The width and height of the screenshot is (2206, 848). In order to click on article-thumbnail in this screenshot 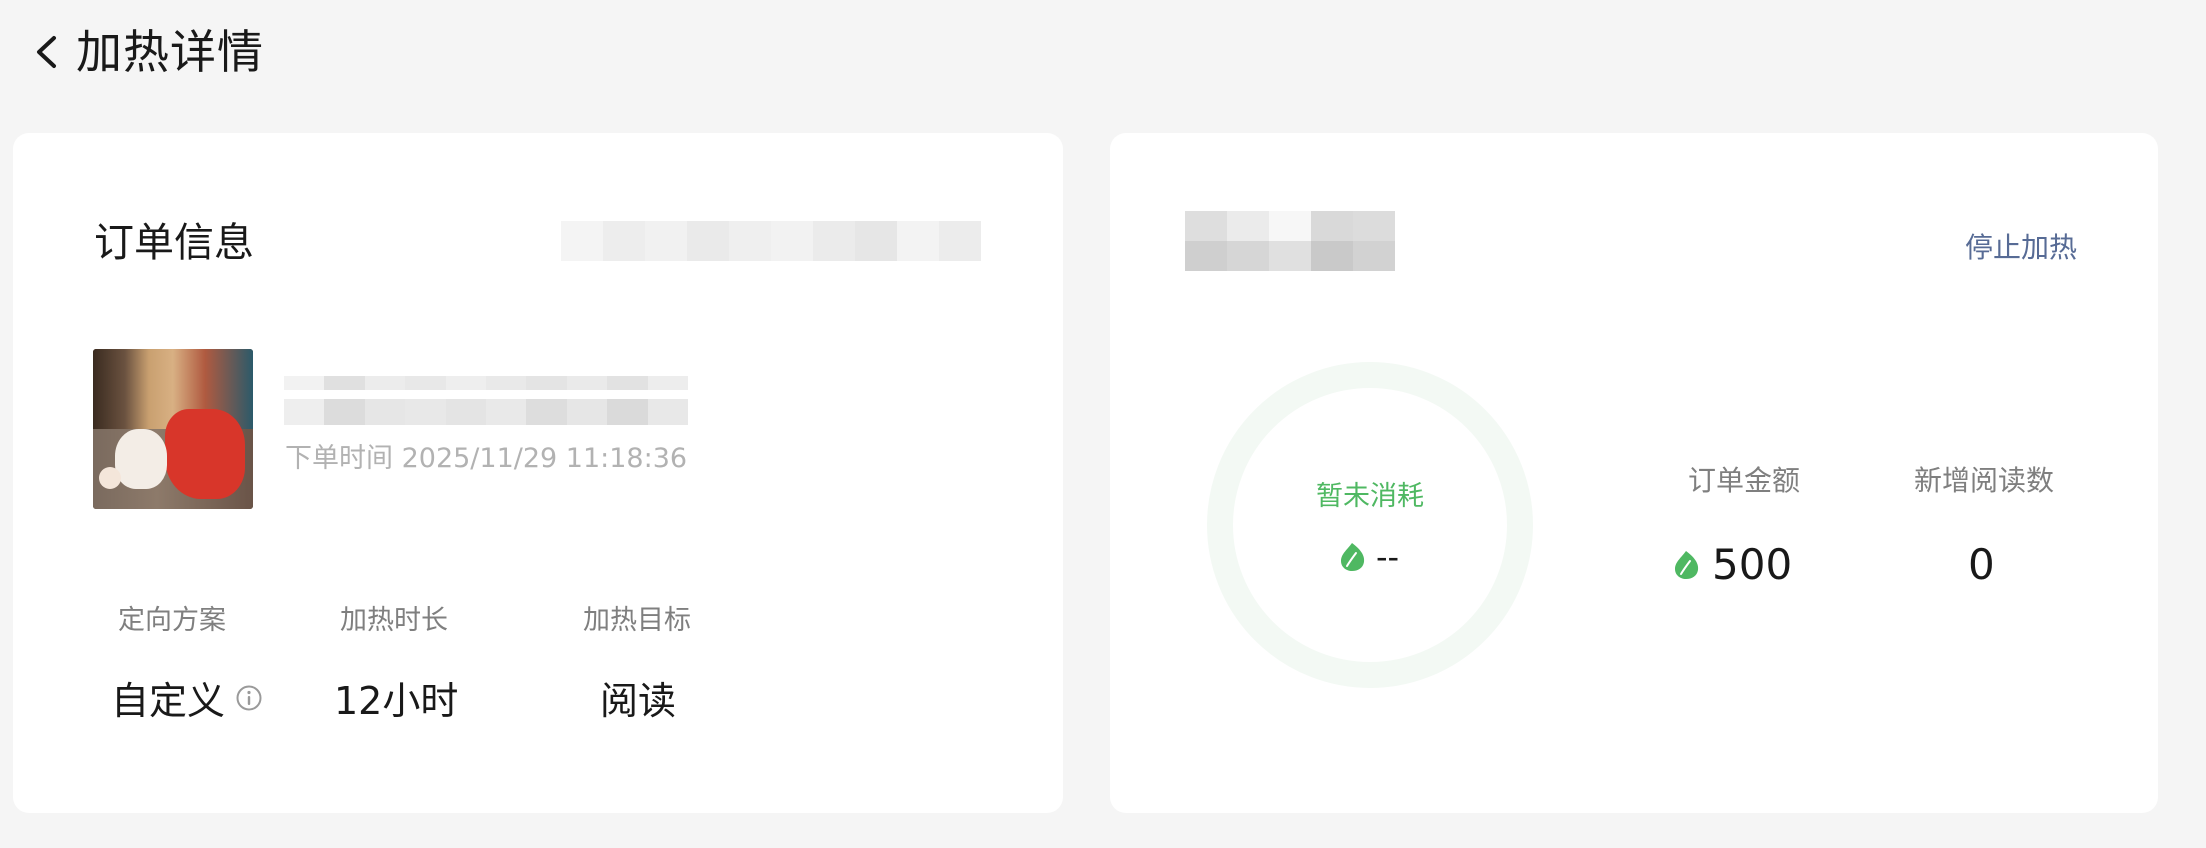, I will do `click(173, 429)`.